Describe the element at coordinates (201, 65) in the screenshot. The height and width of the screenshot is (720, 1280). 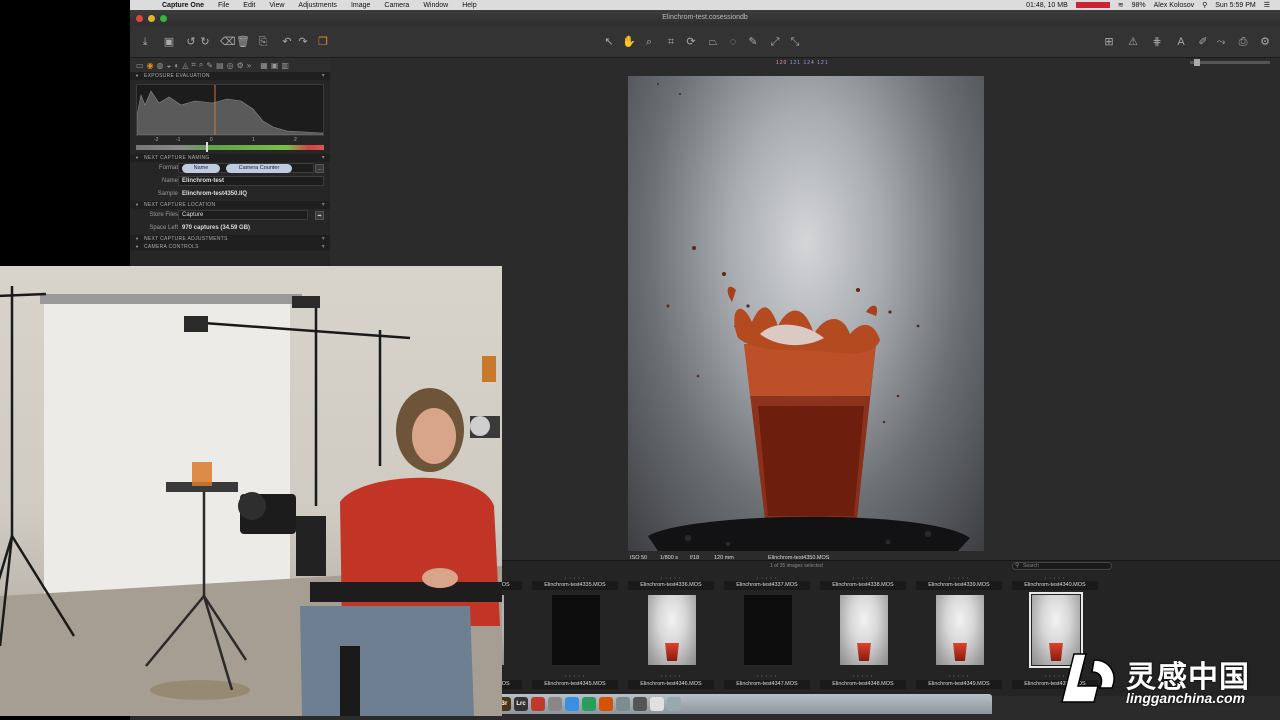
I see `search-tab-icon: ⌕` at that location.